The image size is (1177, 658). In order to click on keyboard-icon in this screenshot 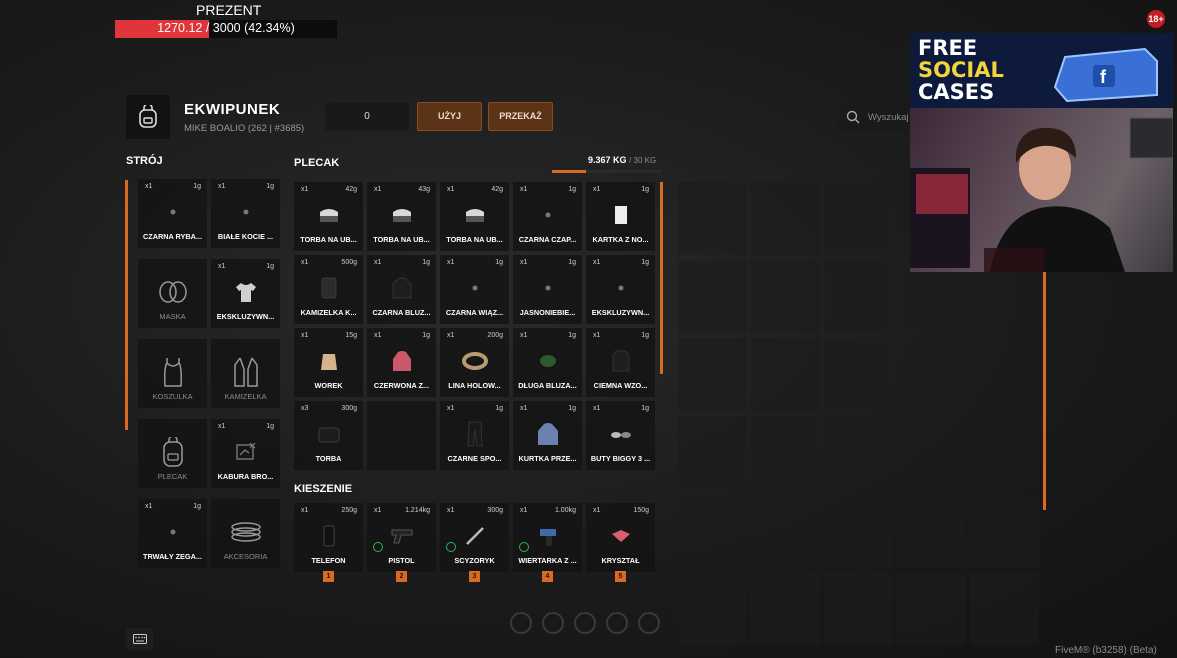, I will do `click(139, 639)`.